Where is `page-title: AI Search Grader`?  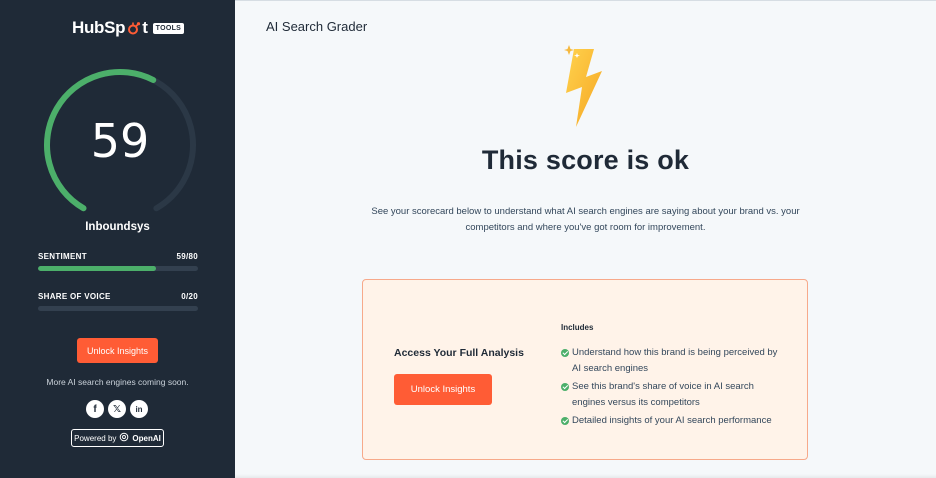
page-title: AI Search Grader is located at coordinates (317, 26).